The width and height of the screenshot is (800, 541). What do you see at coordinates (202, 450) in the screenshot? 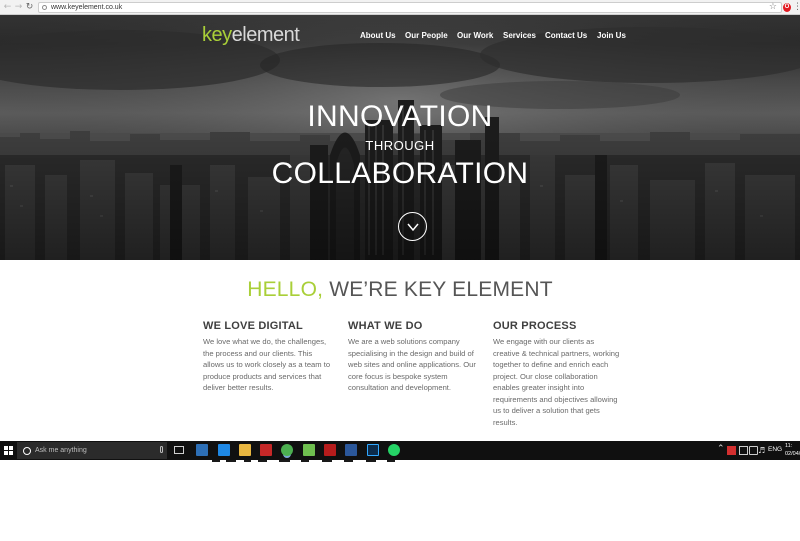
I see `people-app-icon` at bounding box center [202, 450].